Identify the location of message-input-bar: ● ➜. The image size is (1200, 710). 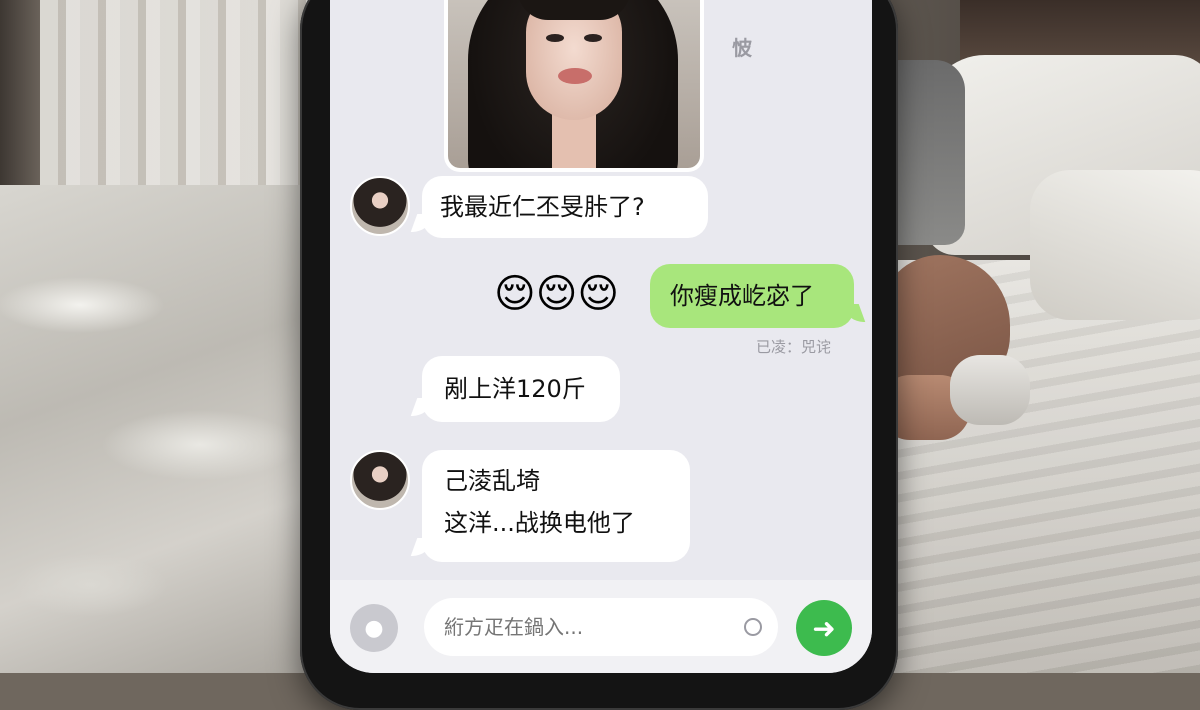
(601, 626).